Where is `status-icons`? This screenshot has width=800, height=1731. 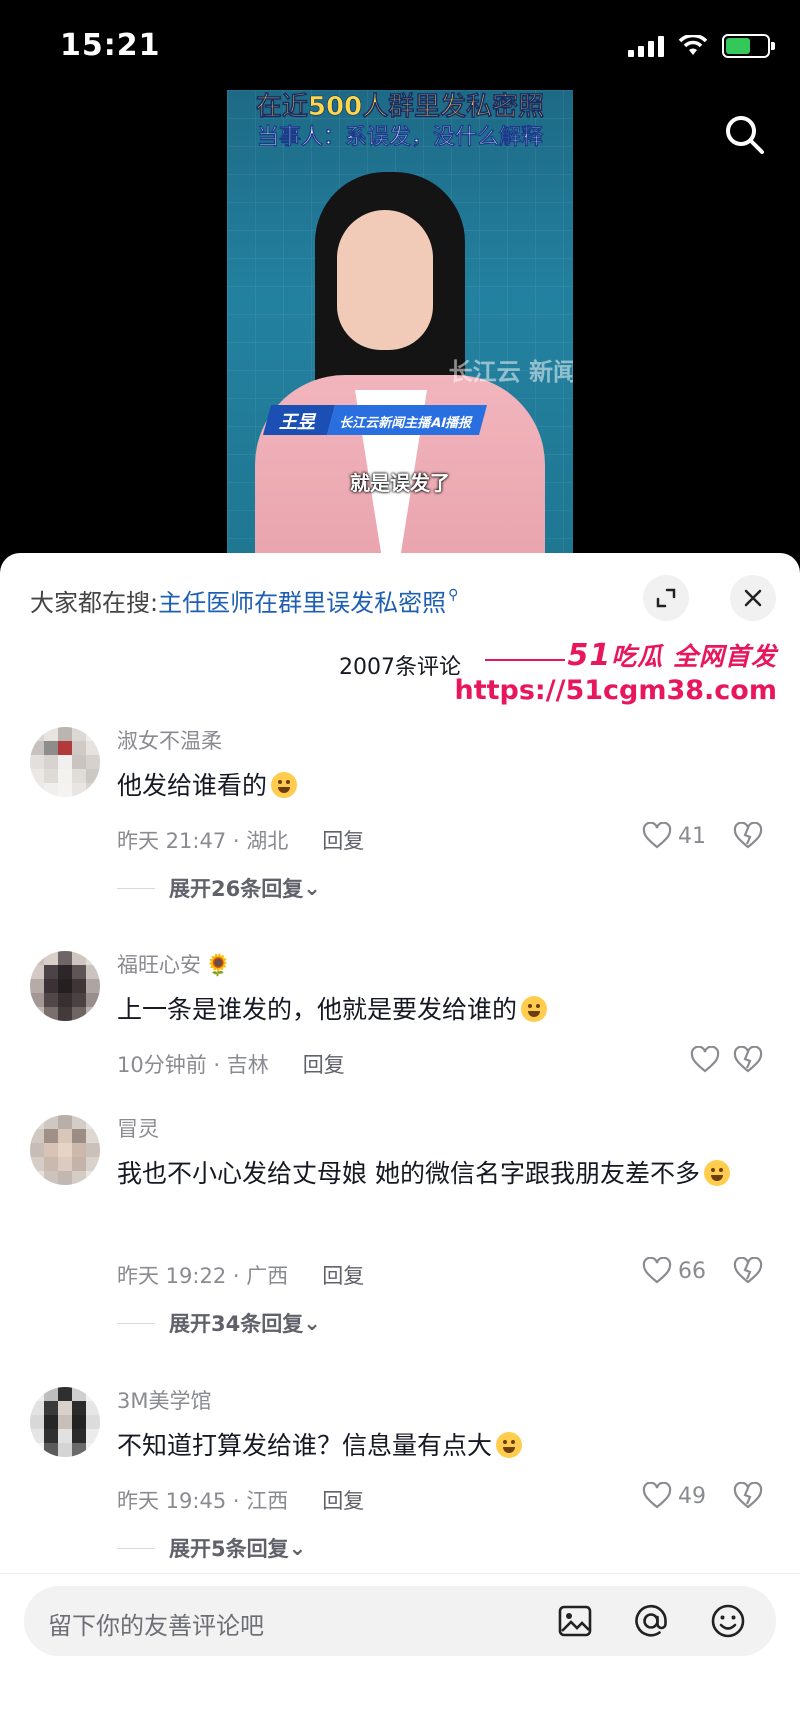 status-icons is located at coordinates (701, 46).